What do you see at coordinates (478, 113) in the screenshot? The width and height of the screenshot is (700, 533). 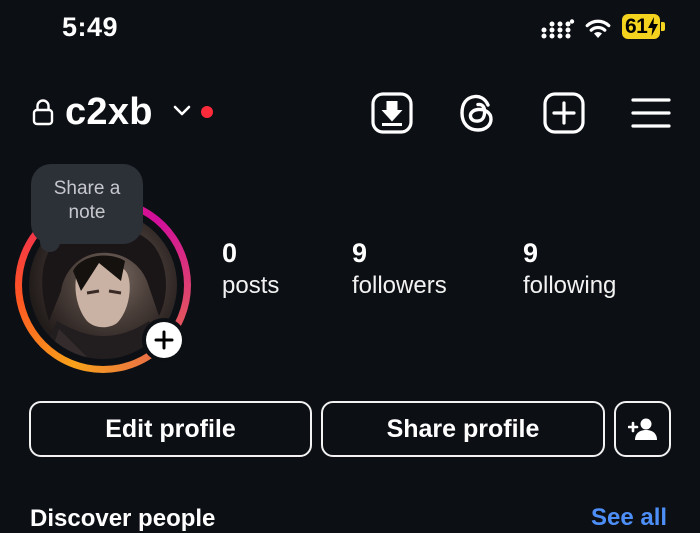 I see `threads-icon` at bounding box center [478, 113].